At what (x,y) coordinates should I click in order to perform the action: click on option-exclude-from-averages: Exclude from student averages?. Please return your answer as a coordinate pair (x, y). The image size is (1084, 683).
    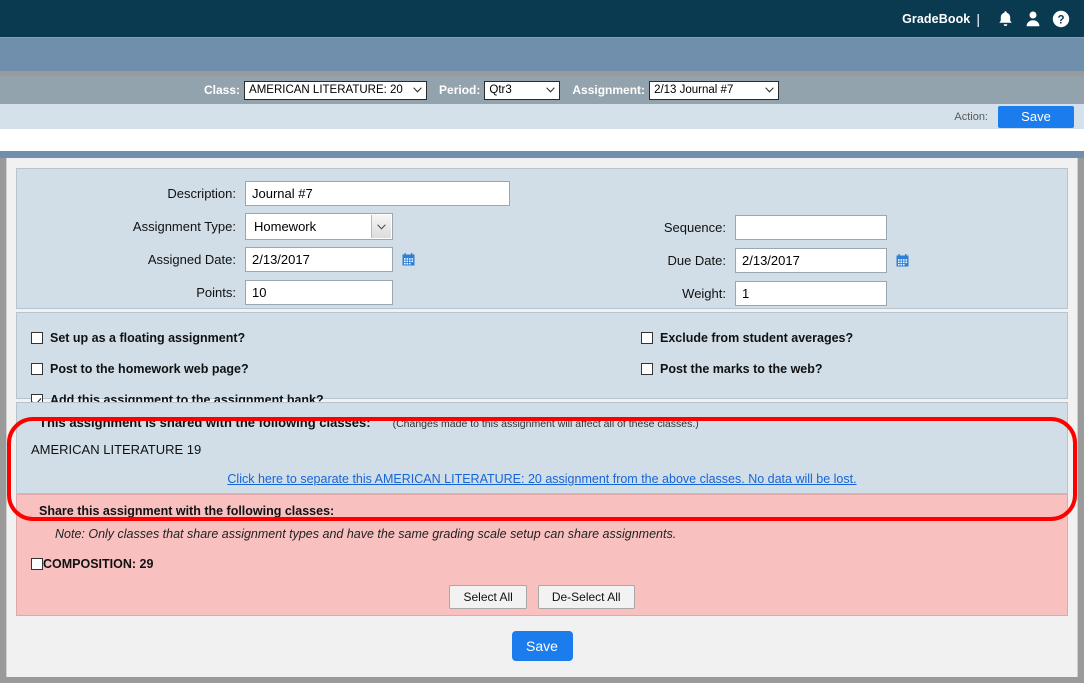
    Looking at the image, I should click on (747, 337).